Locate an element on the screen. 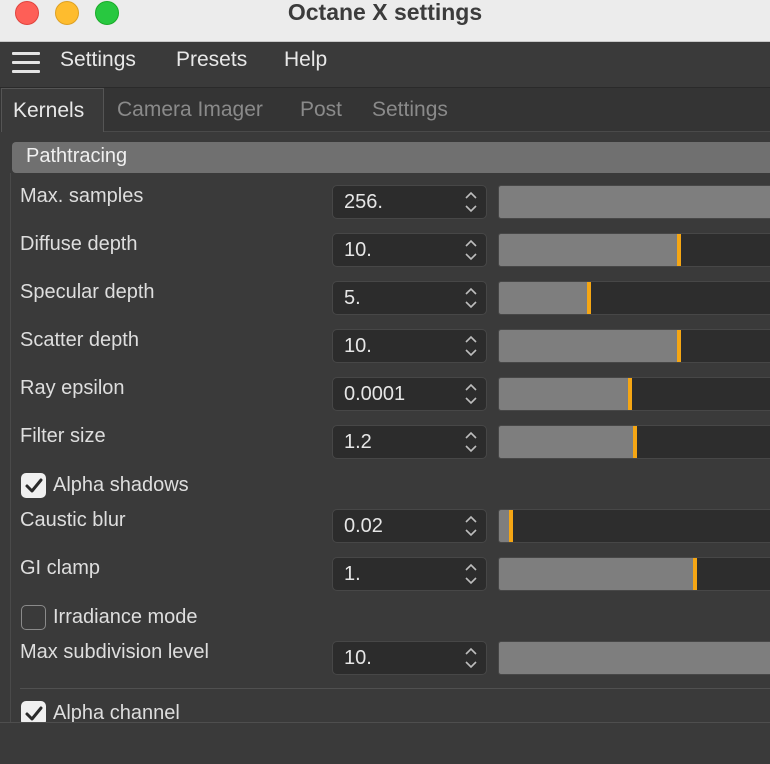  section-header-pathtracing: Pathtracing is located at coordinates (391, 157).